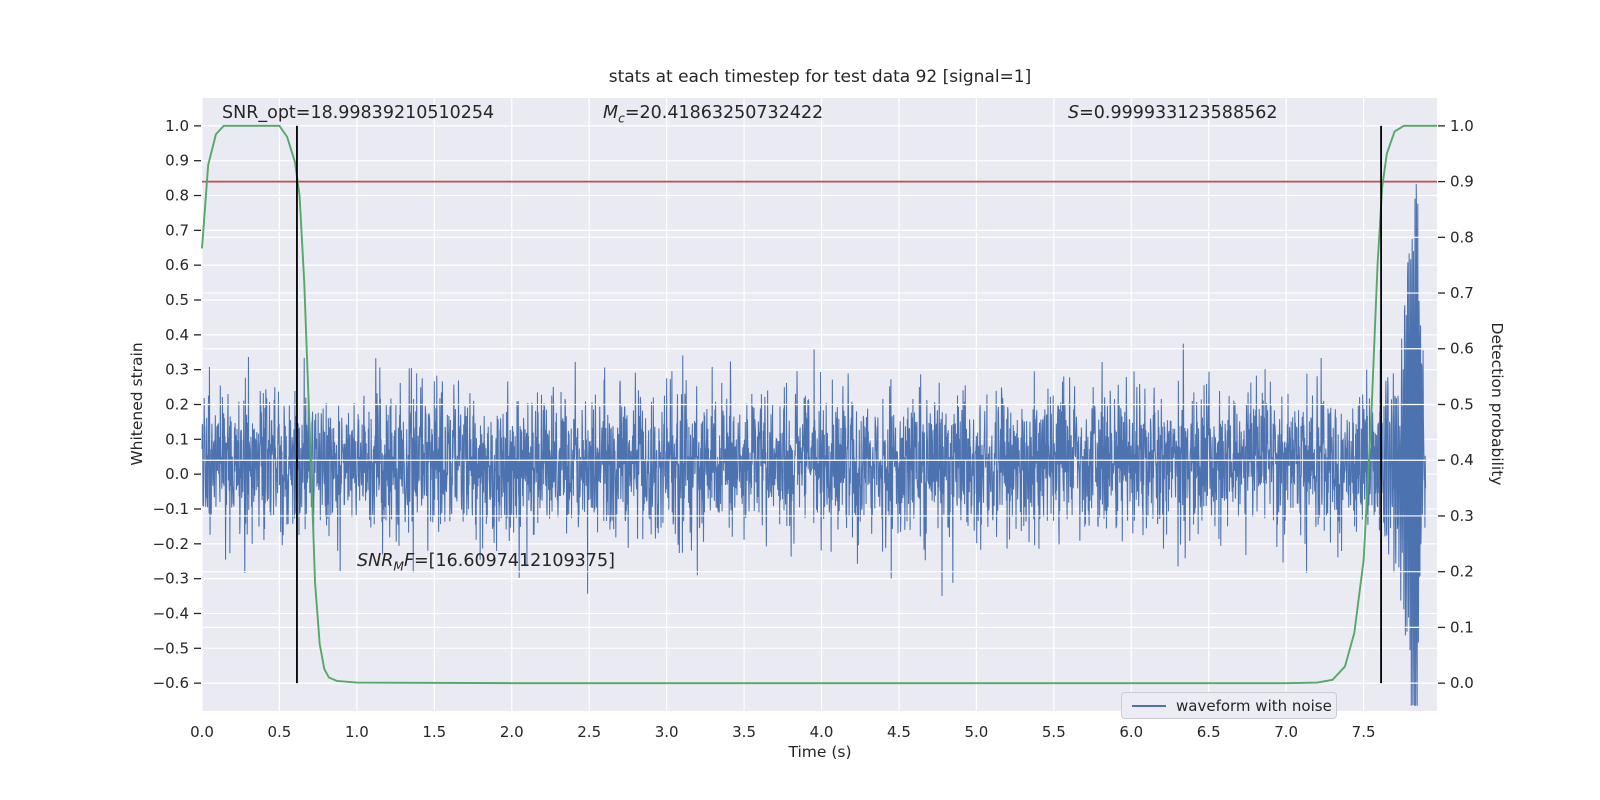  I want to click on annotation-chirp-mass-value: =20.41863250732422, so click(724, 113).